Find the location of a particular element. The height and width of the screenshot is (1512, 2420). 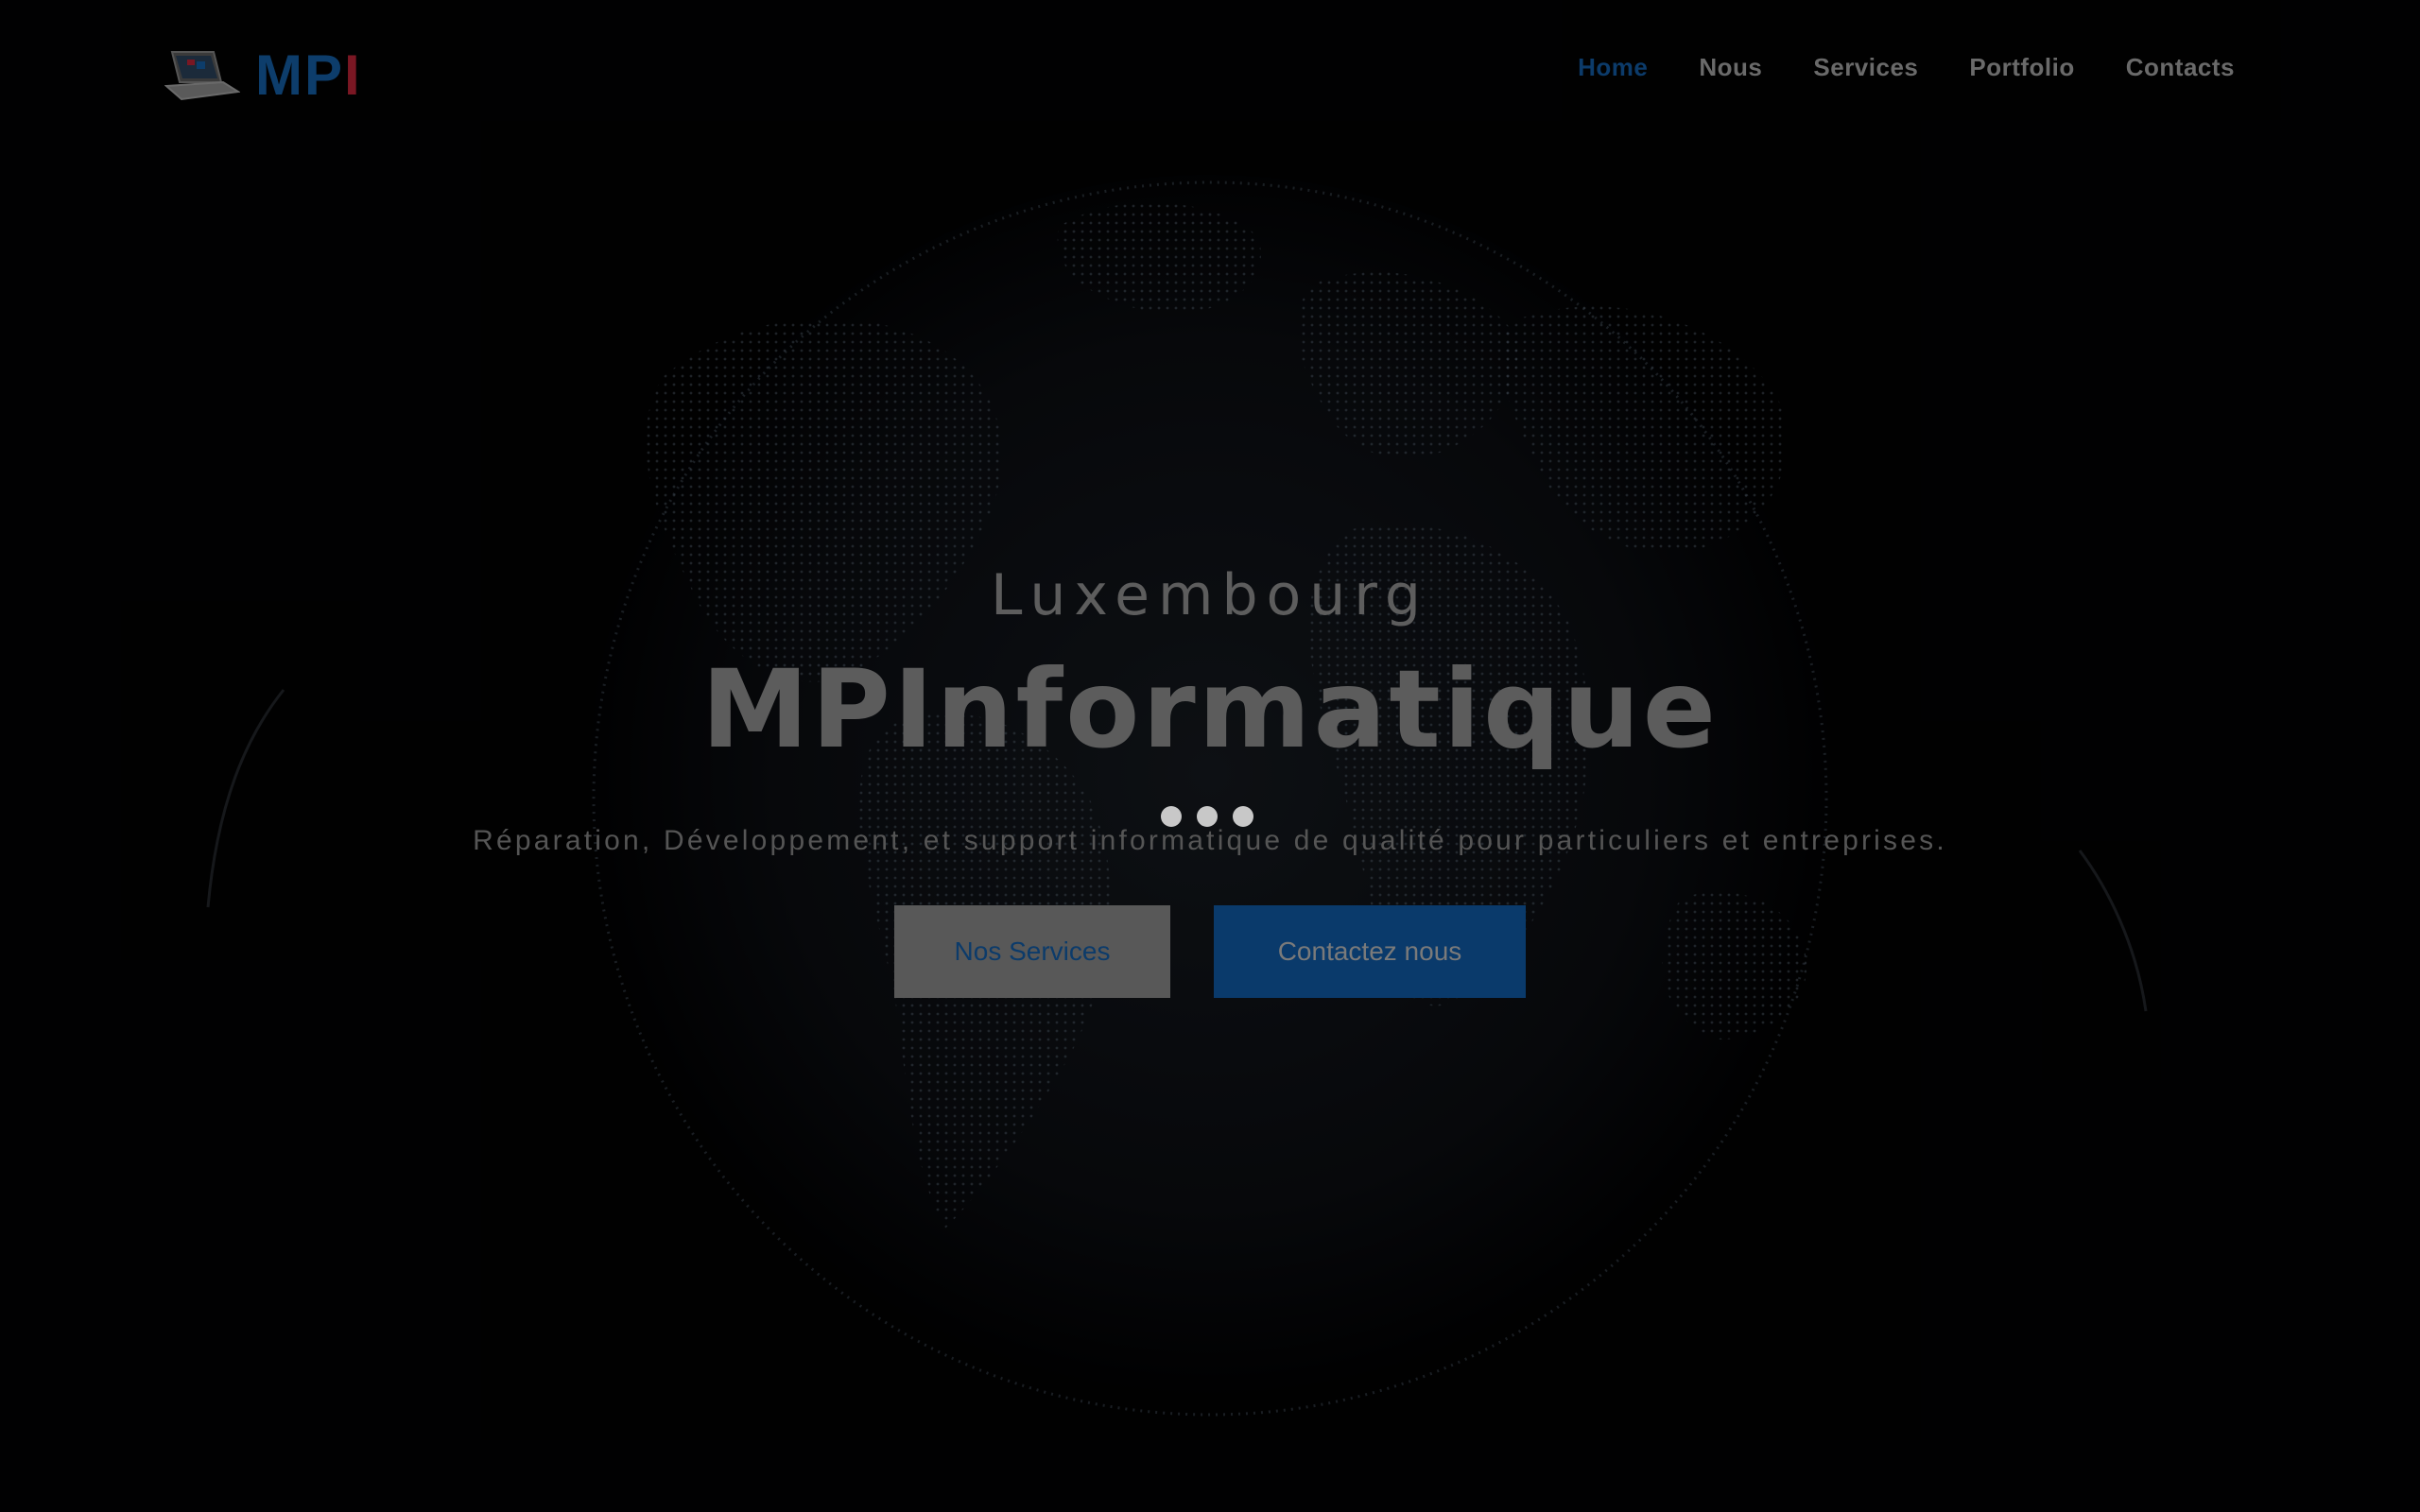

nav-item-portfolio: Portfolio is located at coordinates (2021, 67).